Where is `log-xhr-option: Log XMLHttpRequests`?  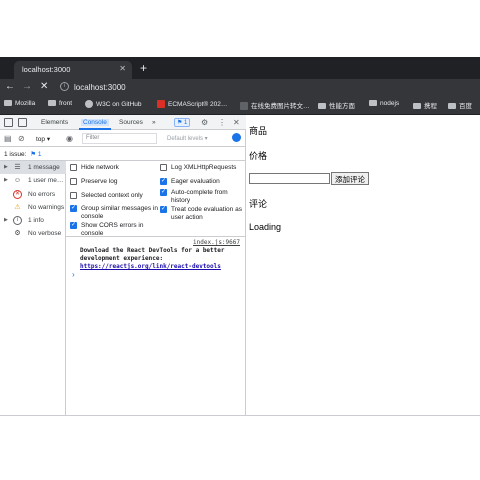 log-xhr-option: Log XMLHttpRequests is located at coordinates (203, 168).